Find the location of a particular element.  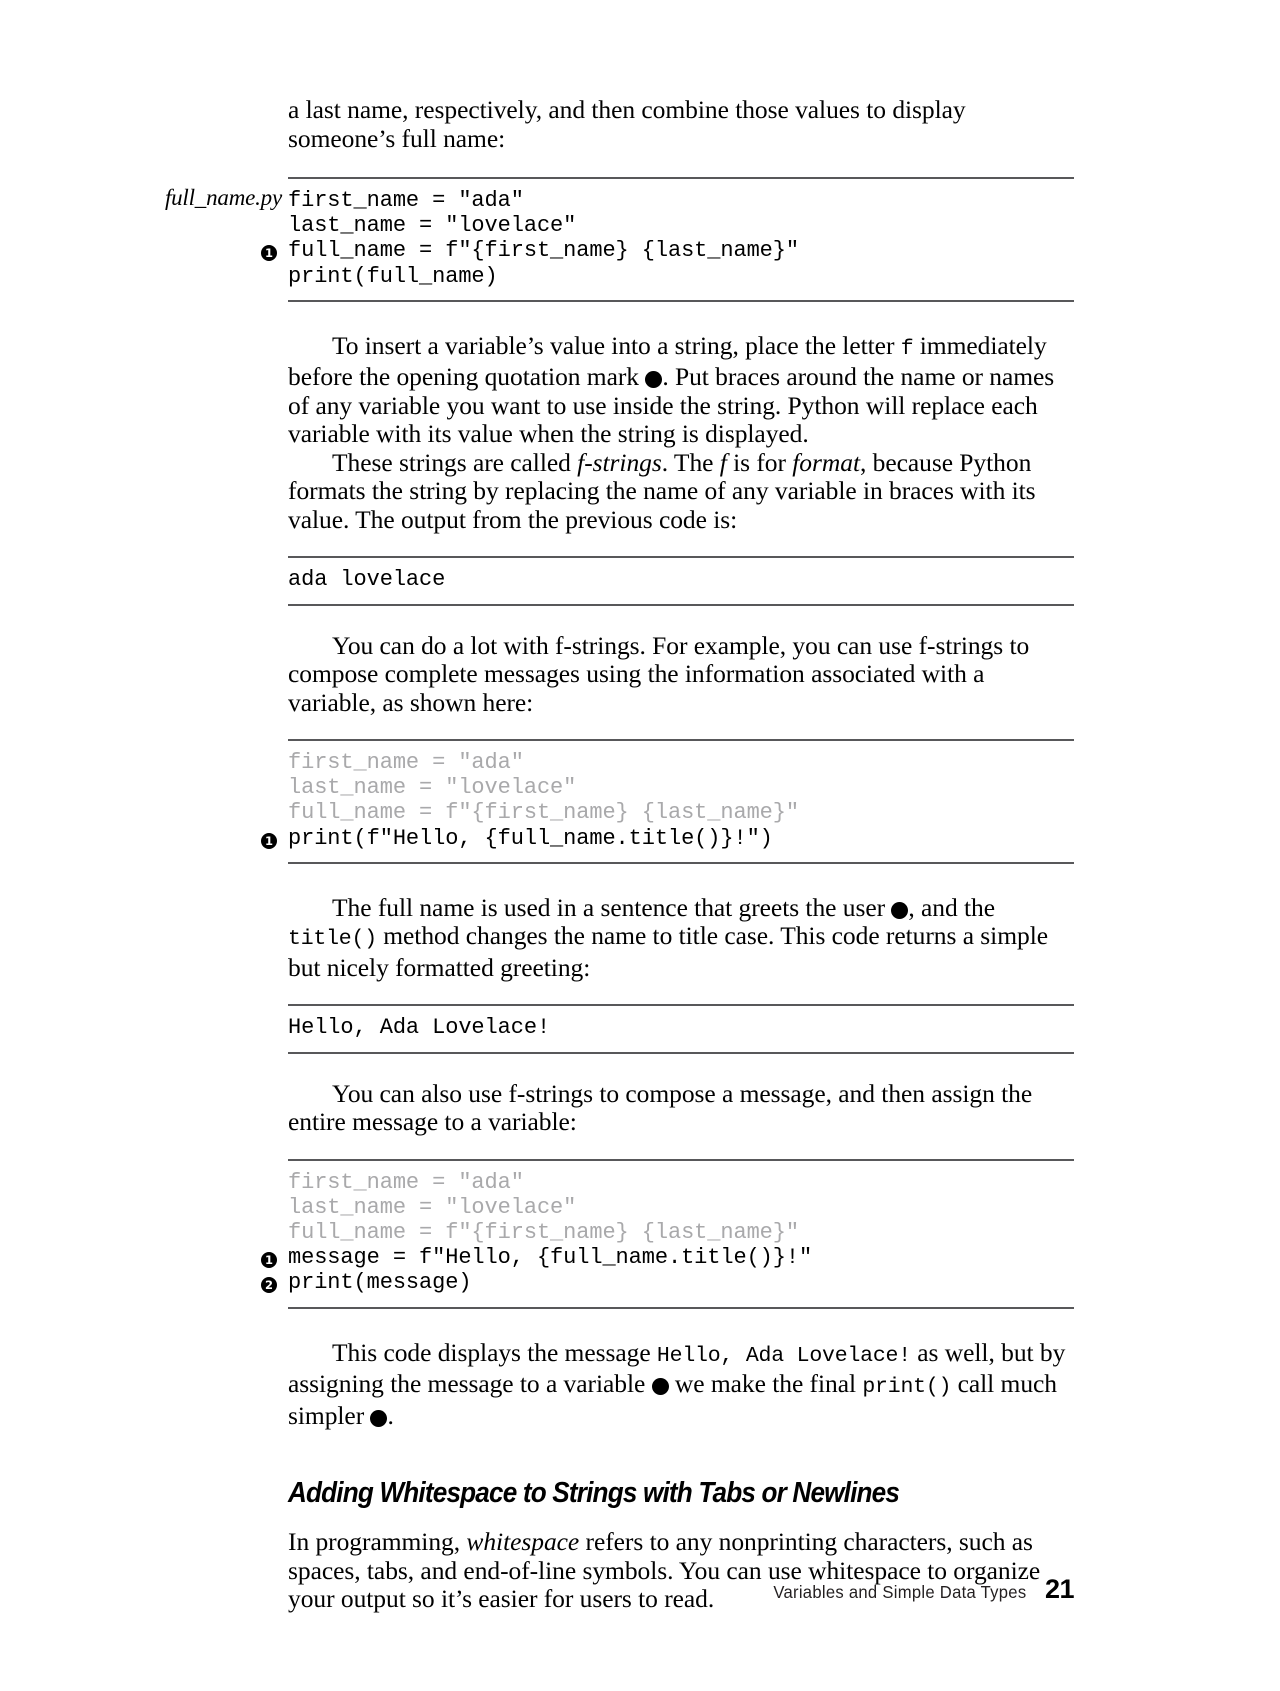

inline-code: f is located at coordinates (907, 348).